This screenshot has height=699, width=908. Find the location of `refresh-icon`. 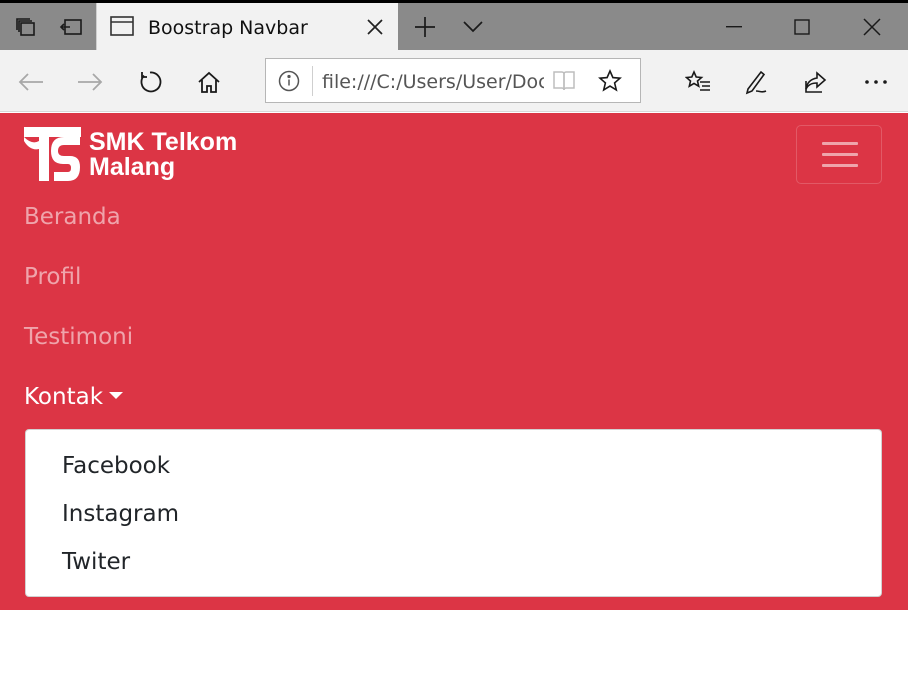

refresh-icon is located at coordinates (150, 82).